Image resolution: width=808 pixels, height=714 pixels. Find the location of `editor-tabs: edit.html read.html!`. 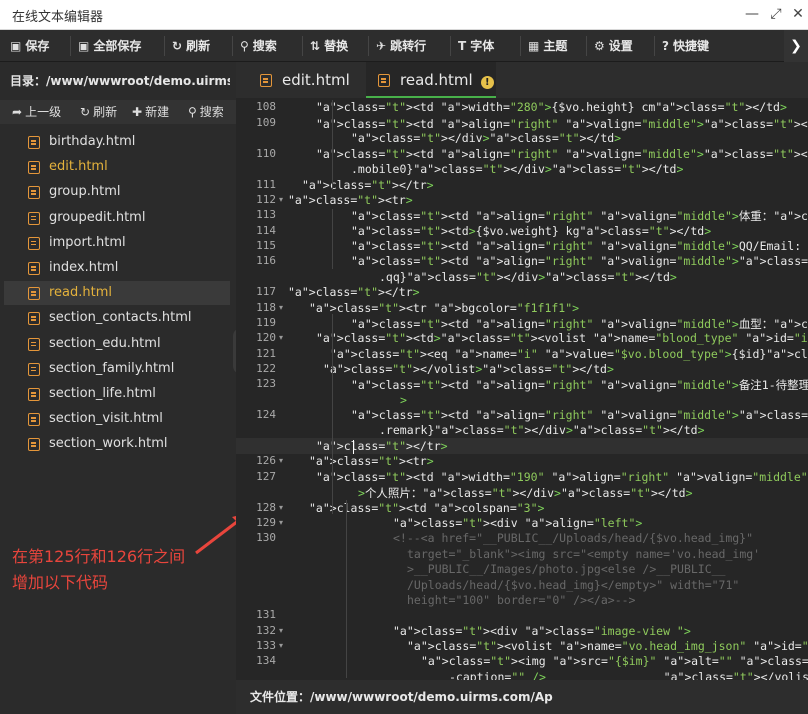

editor-tabs: edit.html read.html! is located at coordinates (522, 80).